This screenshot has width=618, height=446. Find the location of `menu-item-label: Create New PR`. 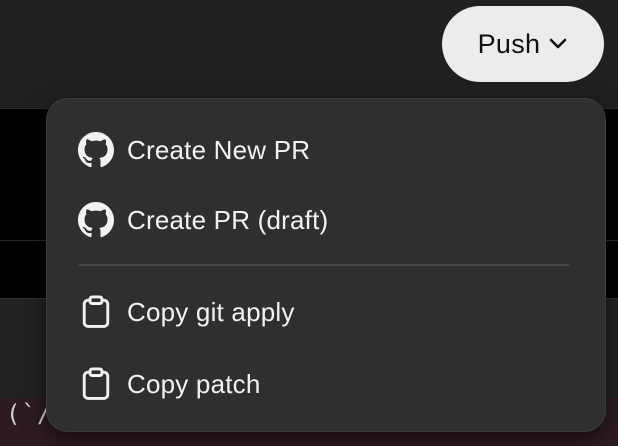

menu-item-label: Create New PR is located at coordinates (219, 149).